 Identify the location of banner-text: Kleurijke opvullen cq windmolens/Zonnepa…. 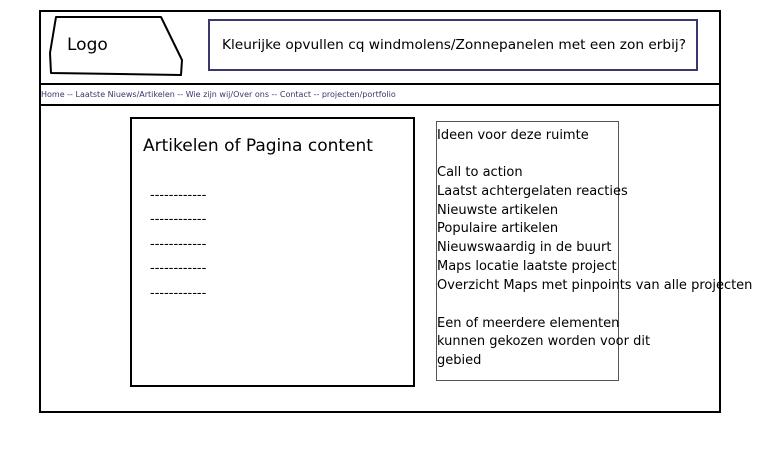
(454, 45).